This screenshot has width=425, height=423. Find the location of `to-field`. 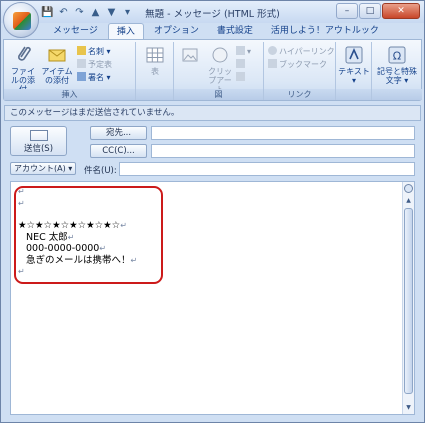

to-field is located at coordinates (283, 133).